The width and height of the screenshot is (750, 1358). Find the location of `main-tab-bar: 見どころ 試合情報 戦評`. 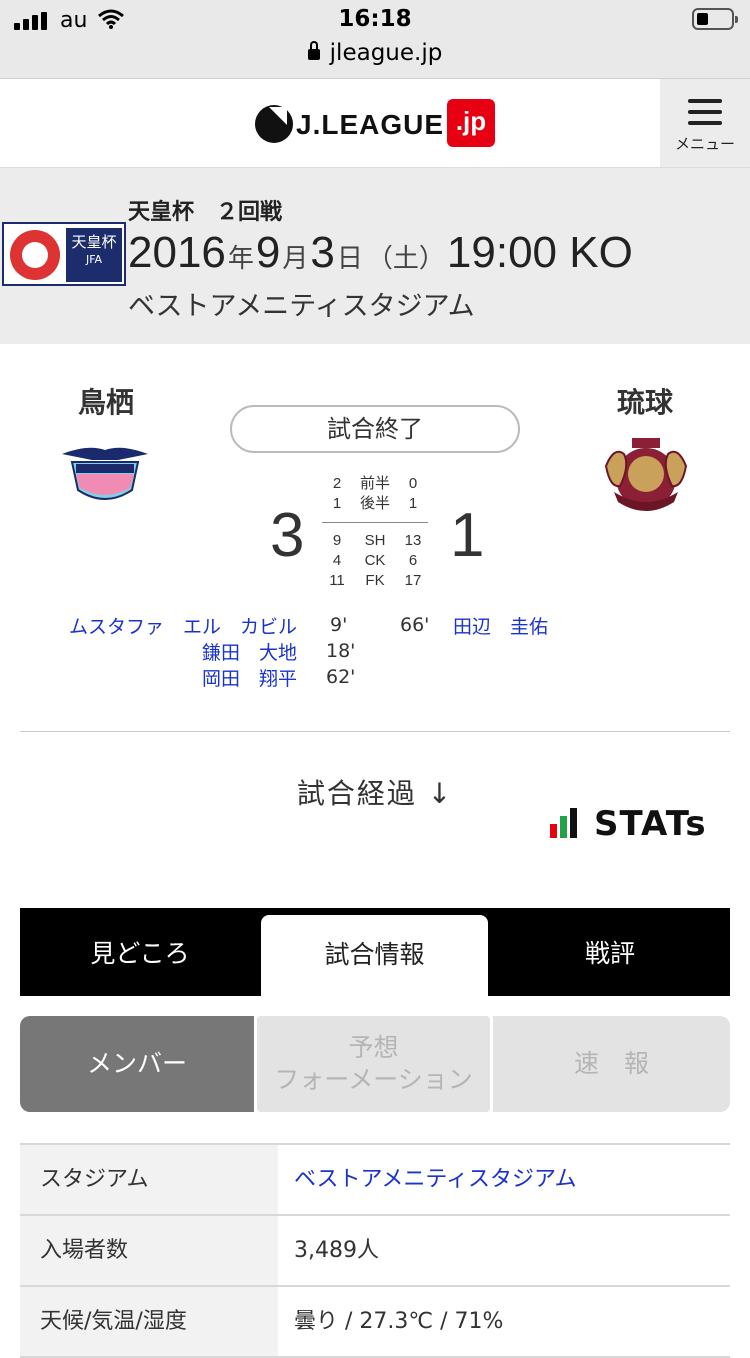

main-tab-bar: 見どころ 試合情報 戦評 is located at coordinates (375, 952).